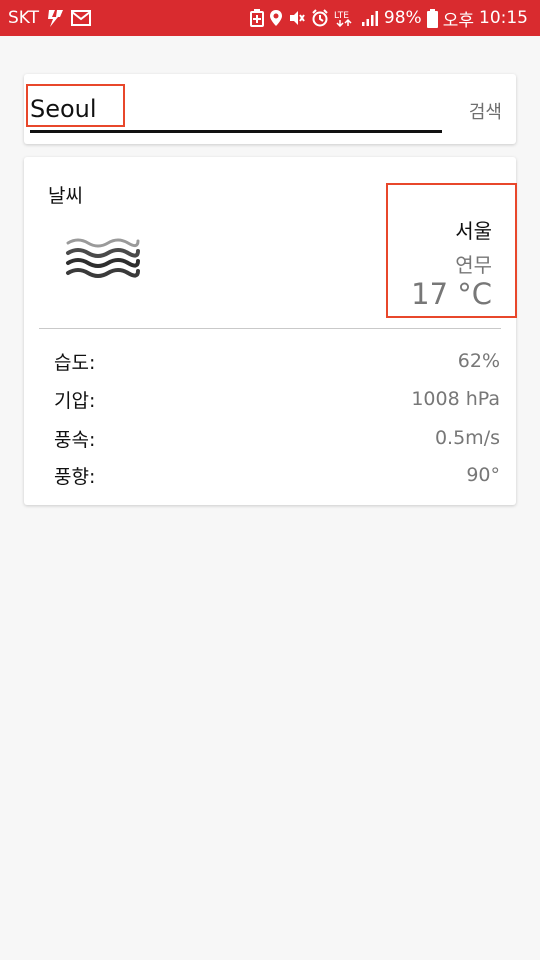  I want to click on ampm-label: 오후, so click(458, 20).